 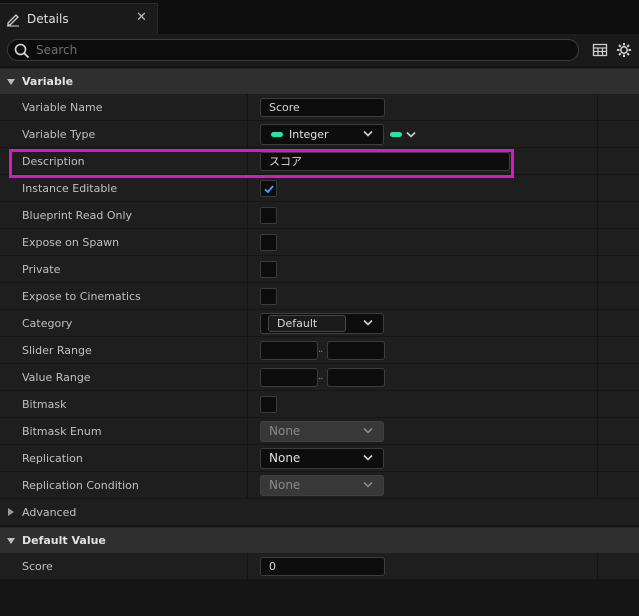 I want to click on property-label: Slider Range, so click(x=57, y=350).